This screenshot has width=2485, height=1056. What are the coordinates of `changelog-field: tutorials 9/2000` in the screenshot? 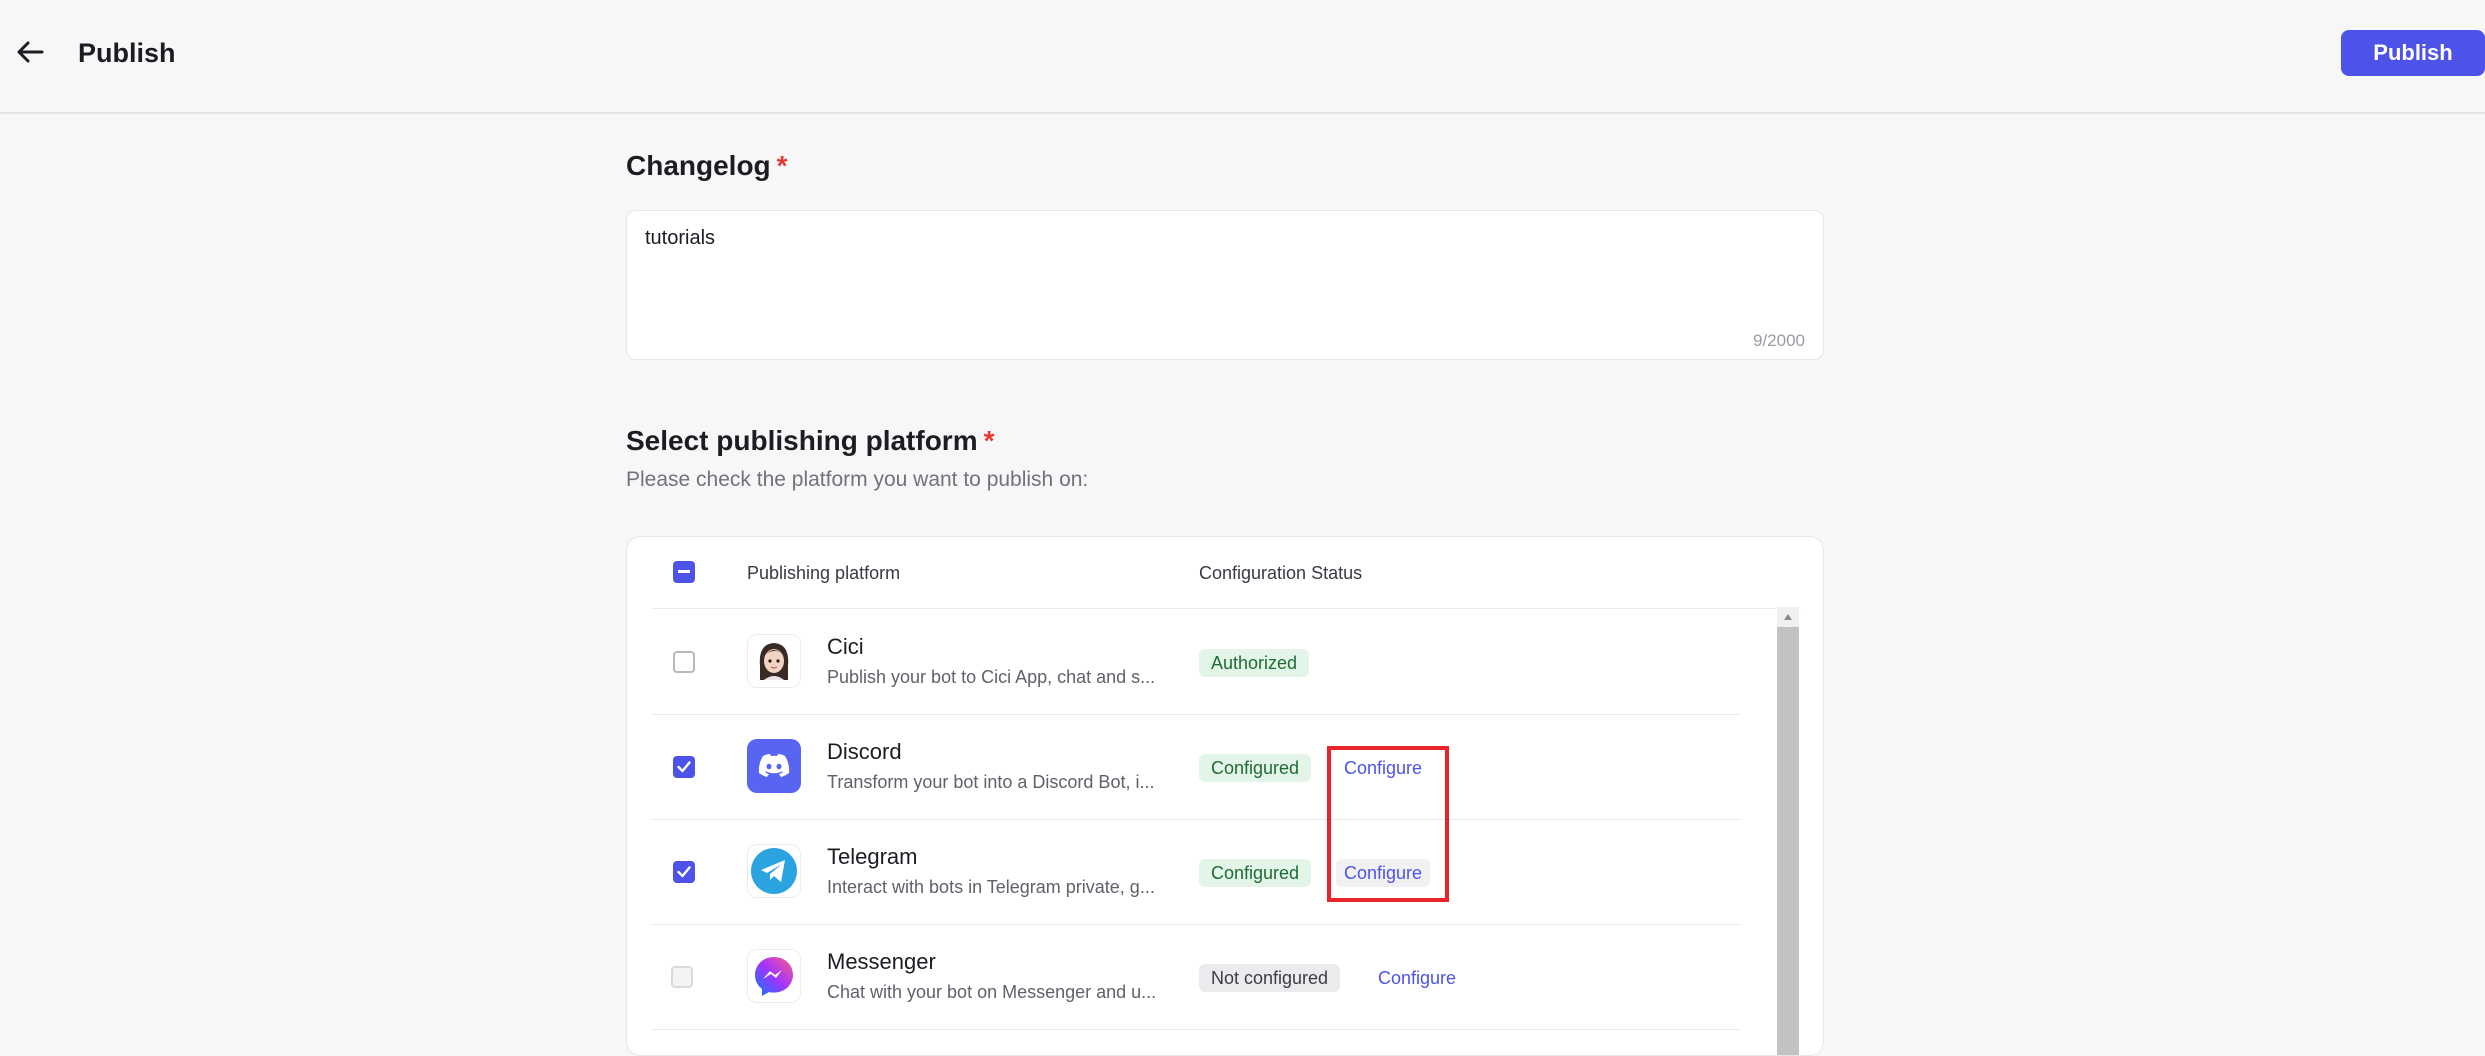 It's located at (1225, 285).